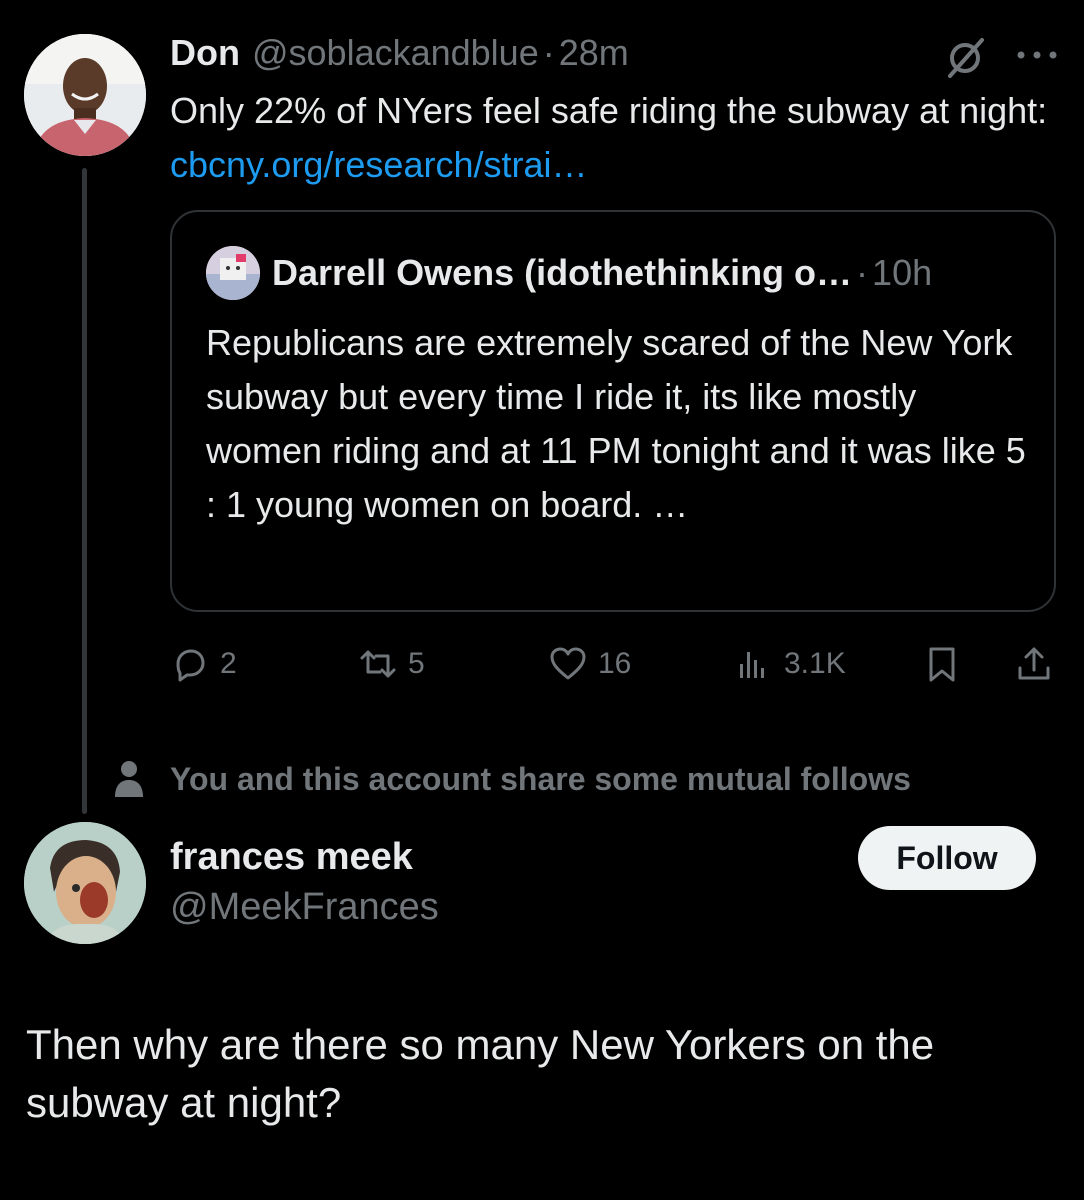 Image resolution: width=1084 pixels, height=1200 pixels. I want to click on follow-button: Follow, so click(947, 858).